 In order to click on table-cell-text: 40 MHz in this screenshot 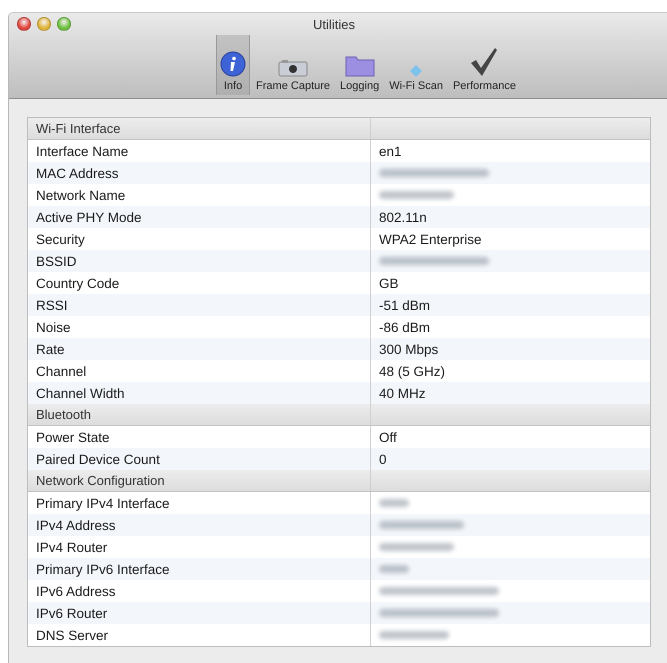, I will do `click(402, 393)`.